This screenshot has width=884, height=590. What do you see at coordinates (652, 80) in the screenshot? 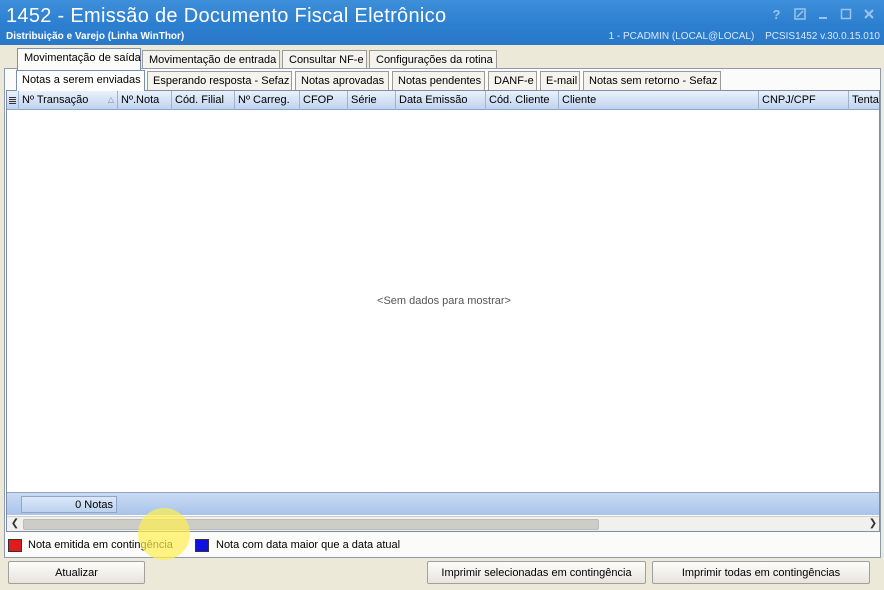
I see `tab-notas-sem-retorno: Notas sem retorno - Sefaz` at bounding box center [652, 80].